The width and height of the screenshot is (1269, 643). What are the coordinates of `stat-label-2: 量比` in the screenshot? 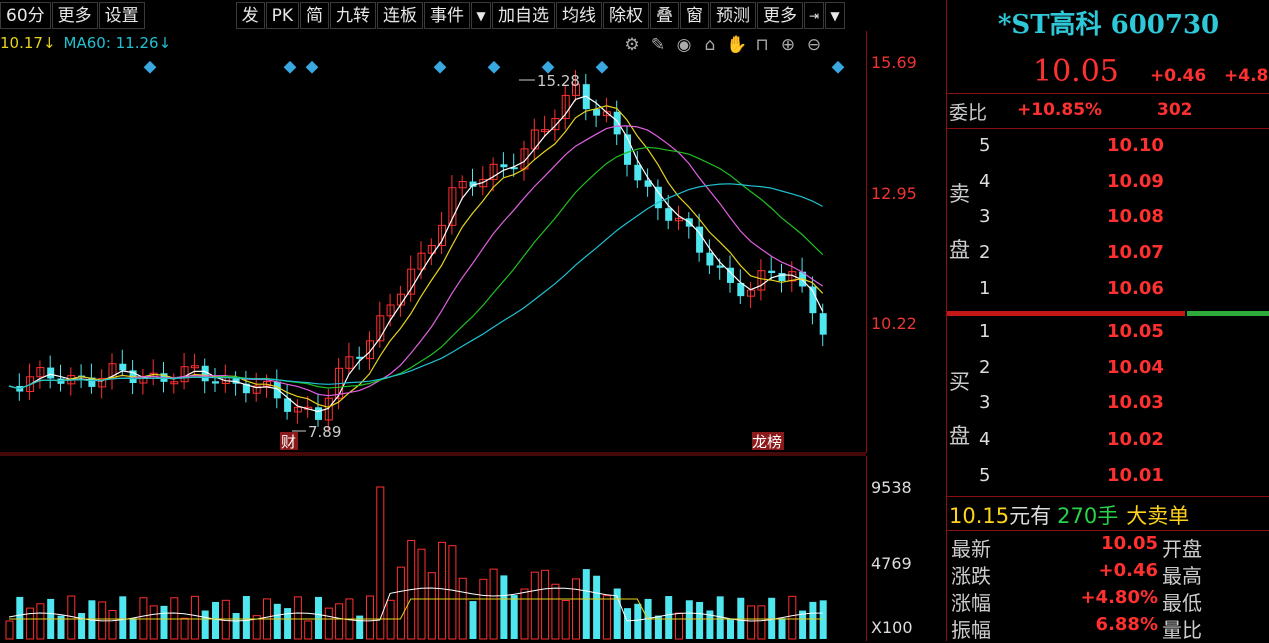 It's located at (1182, 630).